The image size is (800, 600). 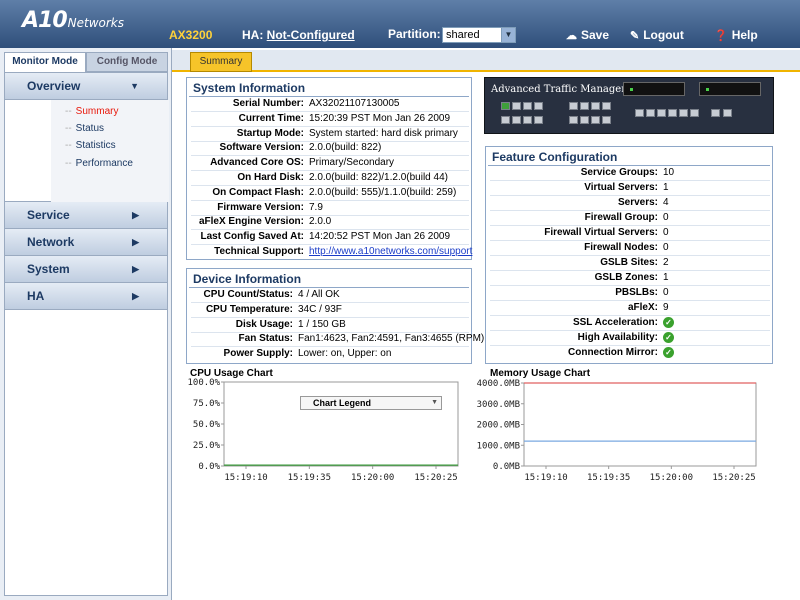 I want to click on y-tick-label: 75.0%, so click(x=207, y=404).